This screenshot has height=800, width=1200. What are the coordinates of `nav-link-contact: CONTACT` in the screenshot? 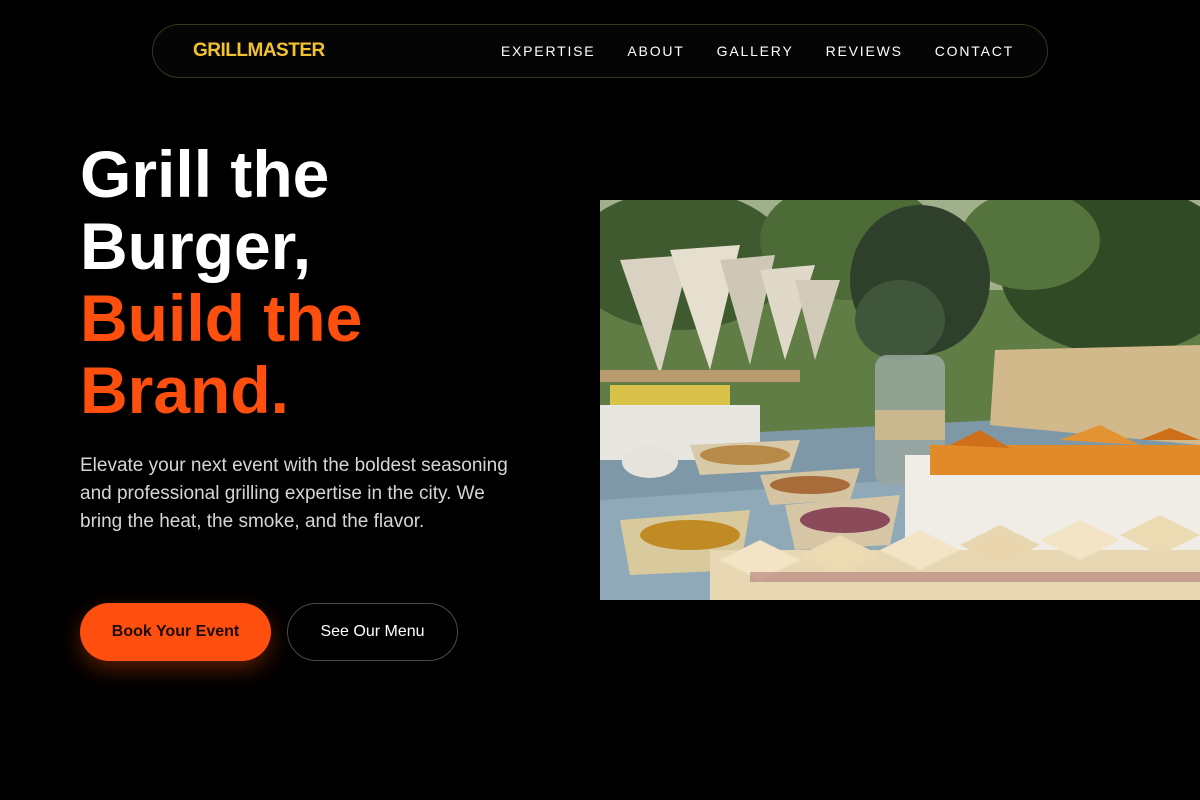 It's located at (974, 51).